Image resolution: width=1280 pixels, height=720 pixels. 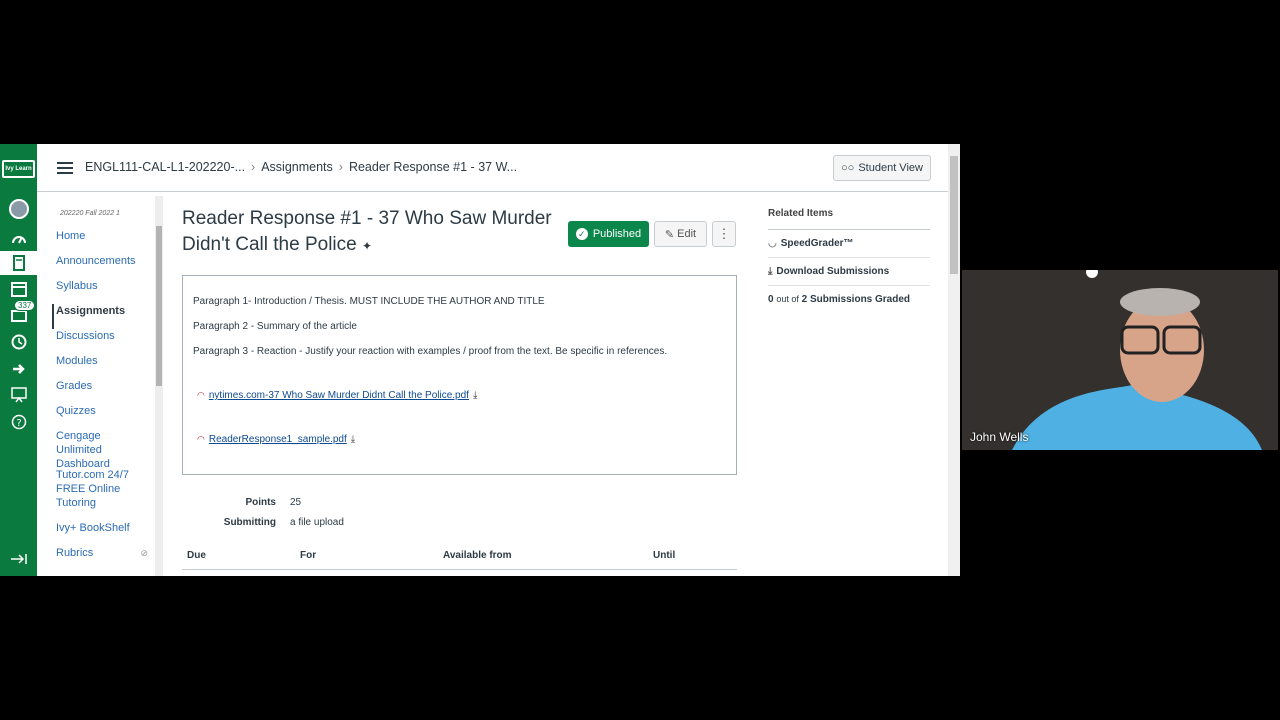 I want to click on more-options-button: ⋮, so click(x=724, y=234).